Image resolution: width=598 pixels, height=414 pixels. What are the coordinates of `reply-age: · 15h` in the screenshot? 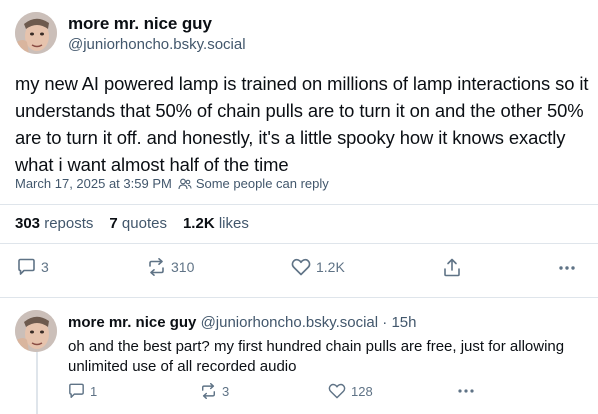 It's located at (399, 322).